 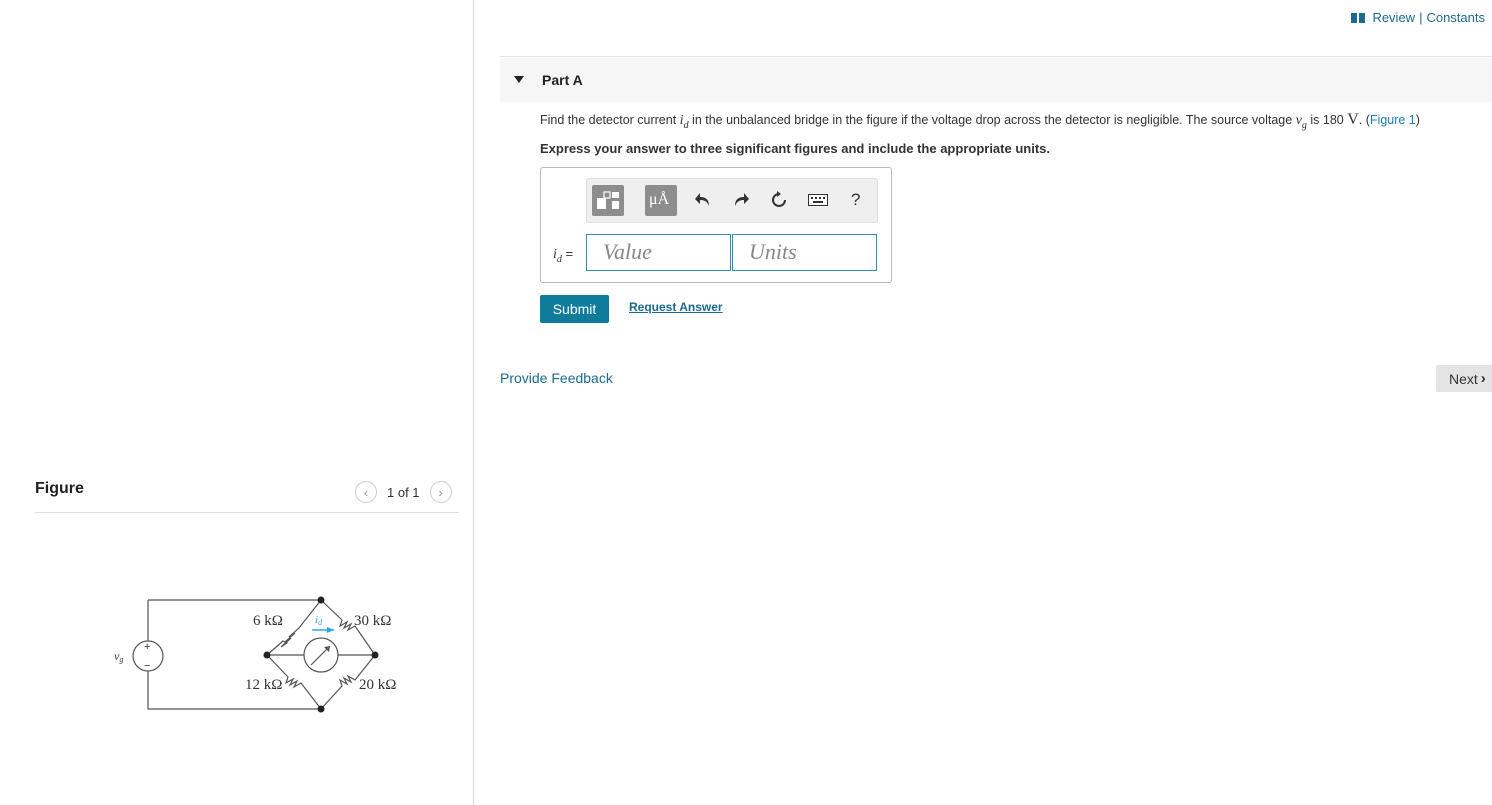 I want to click on constants-link: Constants, so click(x=1455, y=17).